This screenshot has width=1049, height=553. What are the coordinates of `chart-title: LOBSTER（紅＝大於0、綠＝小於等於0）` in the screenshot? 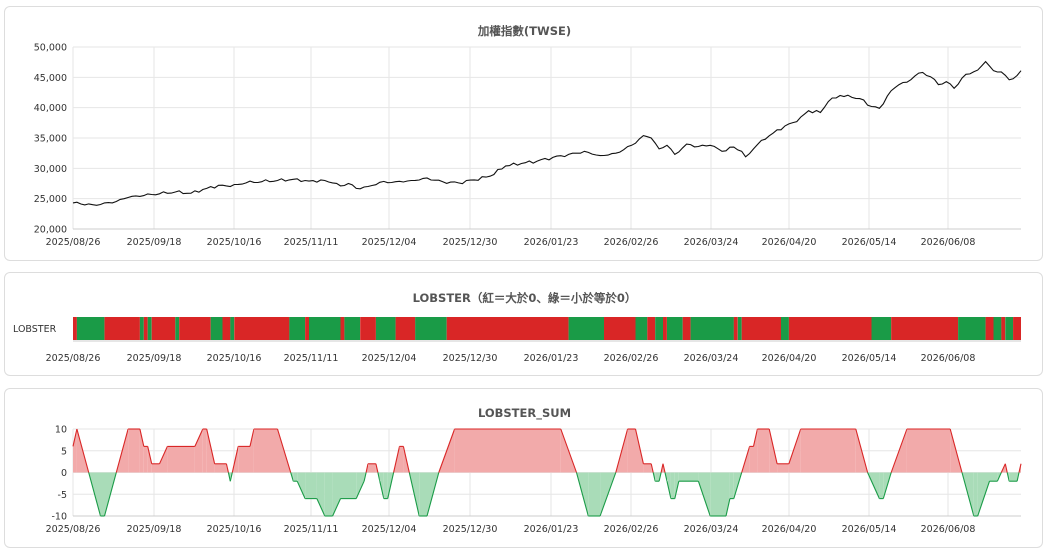 It's located at (525, 298).